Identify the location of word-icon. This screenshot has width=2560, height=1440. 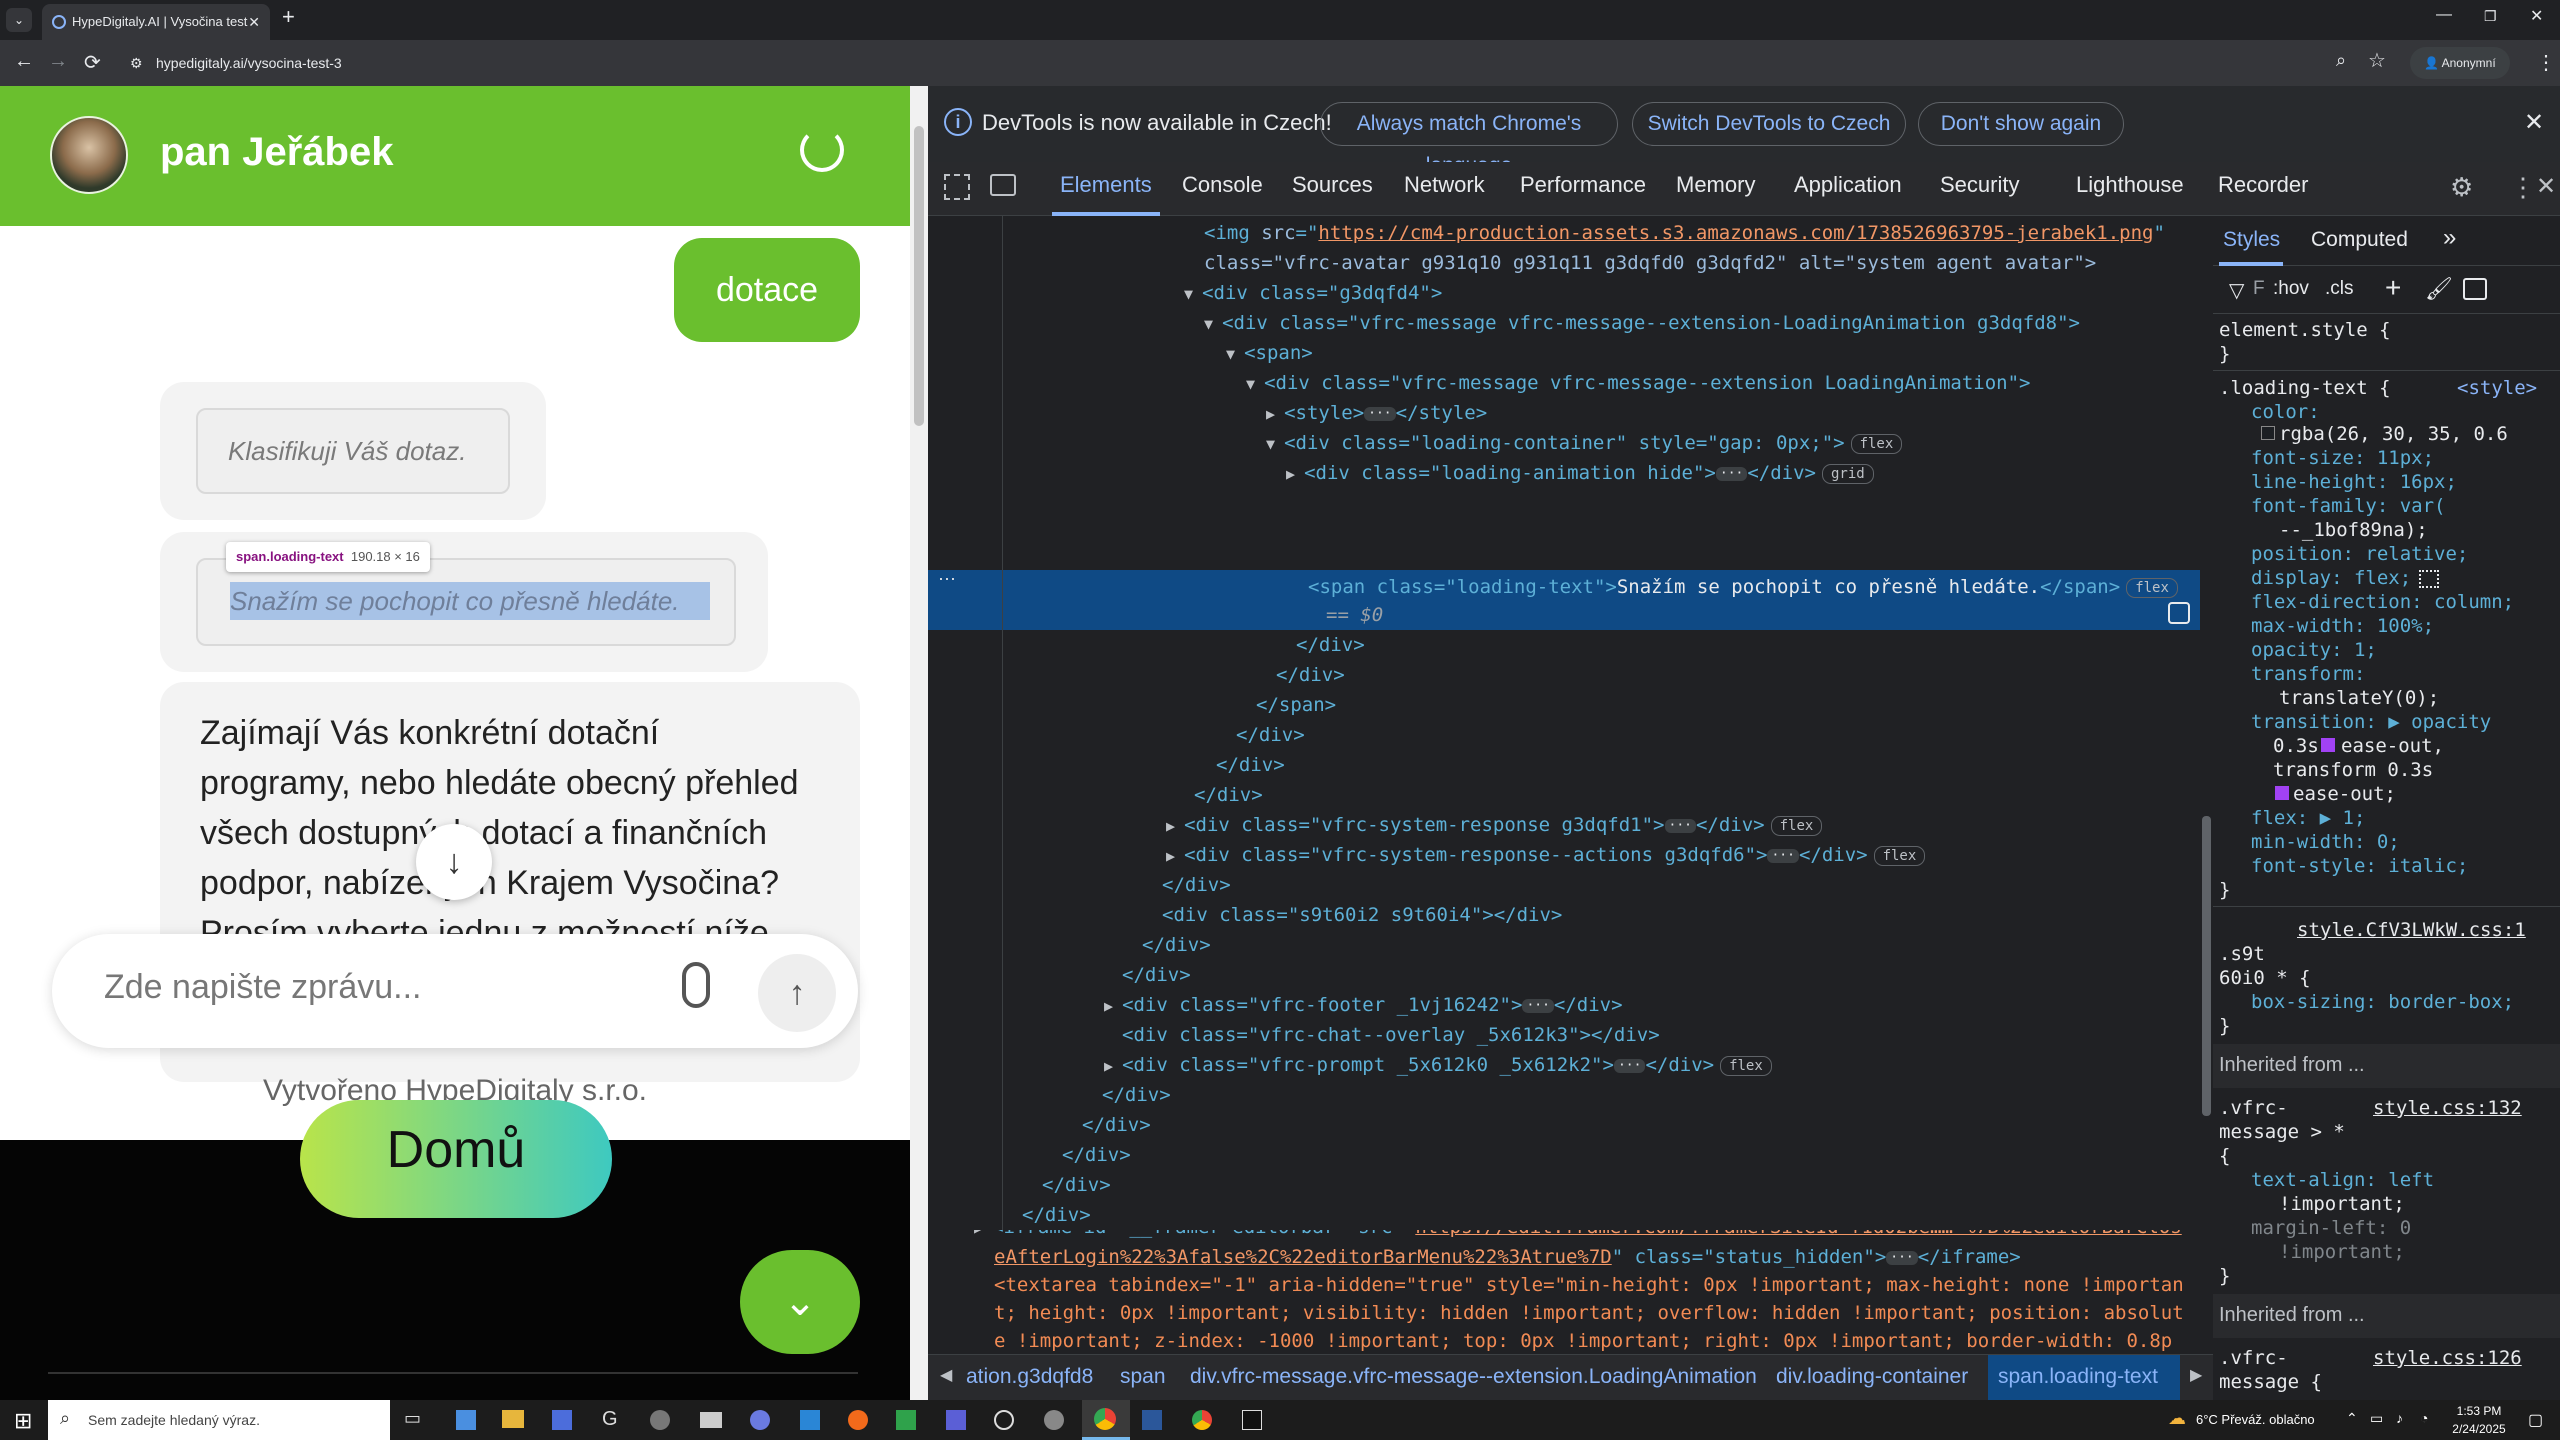
(1152, 1420).